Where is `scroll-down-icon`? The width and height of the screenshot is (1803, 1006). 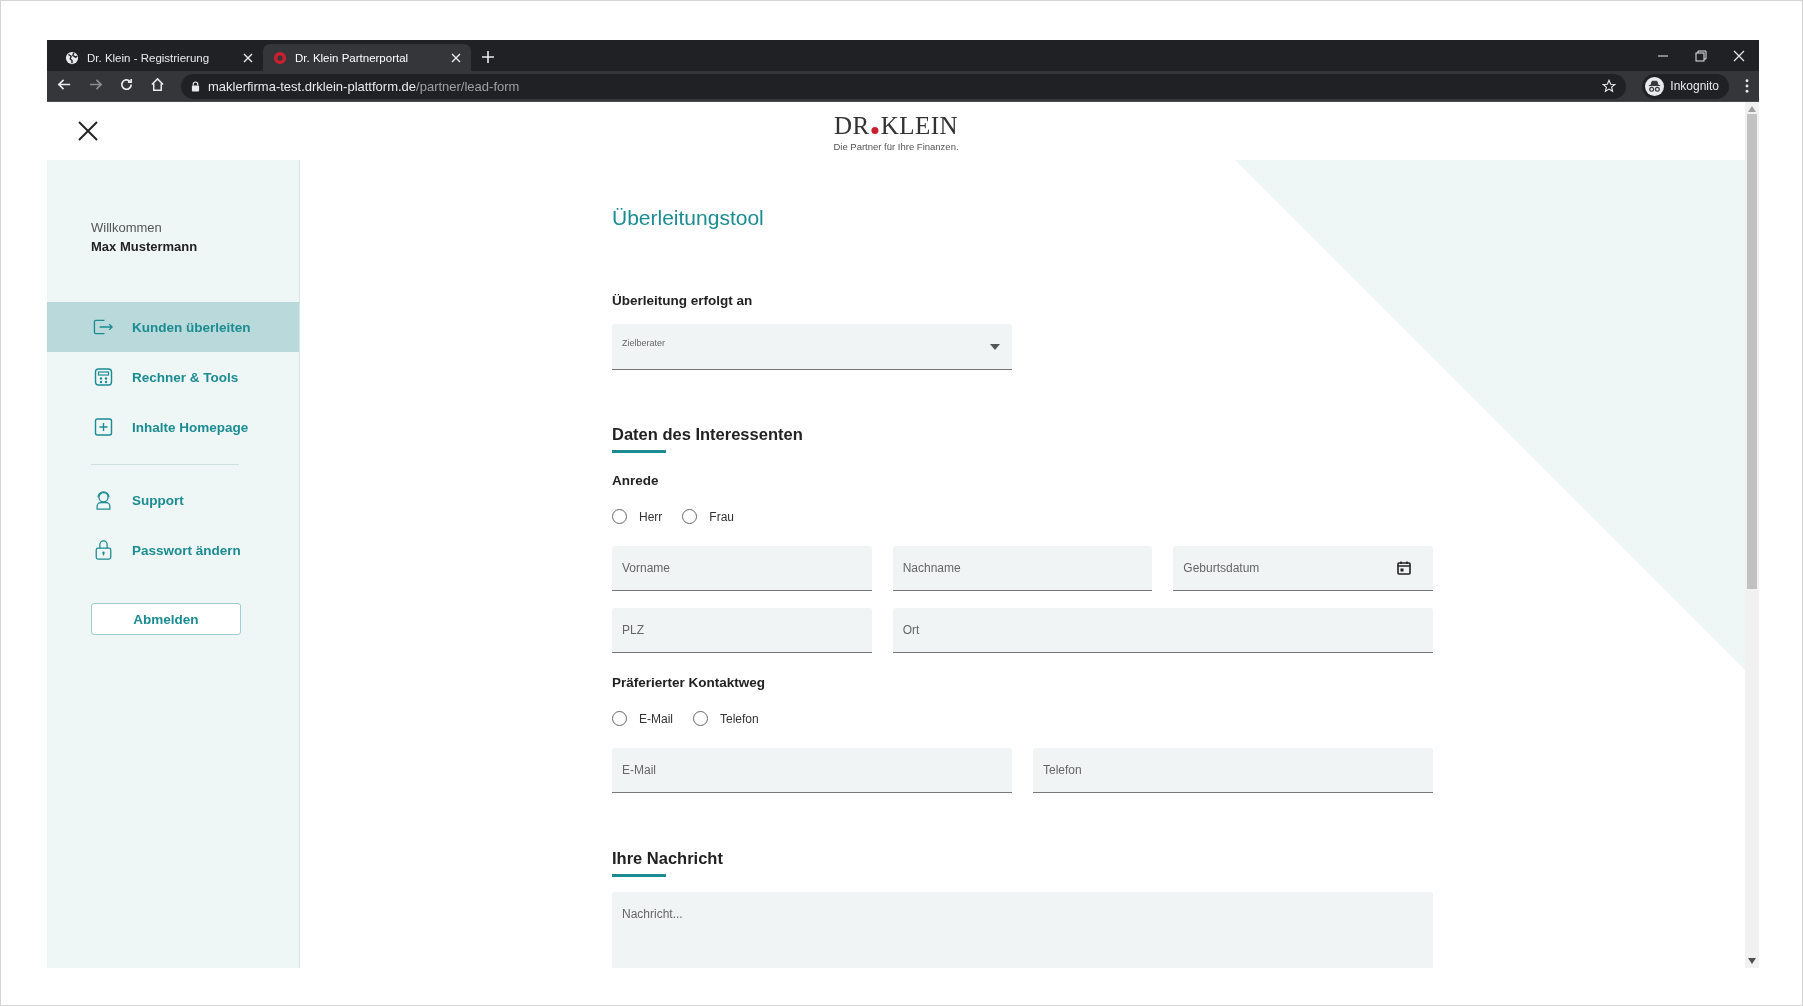
scroll-down-icon is located at coordinates (1752, 961).